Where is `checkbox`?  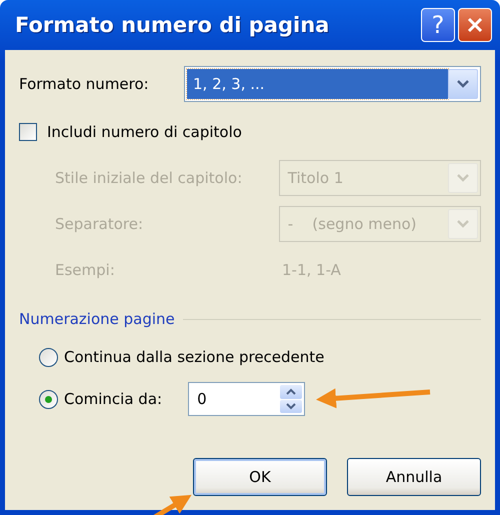
checkbox is located at coordinates (28, 132).